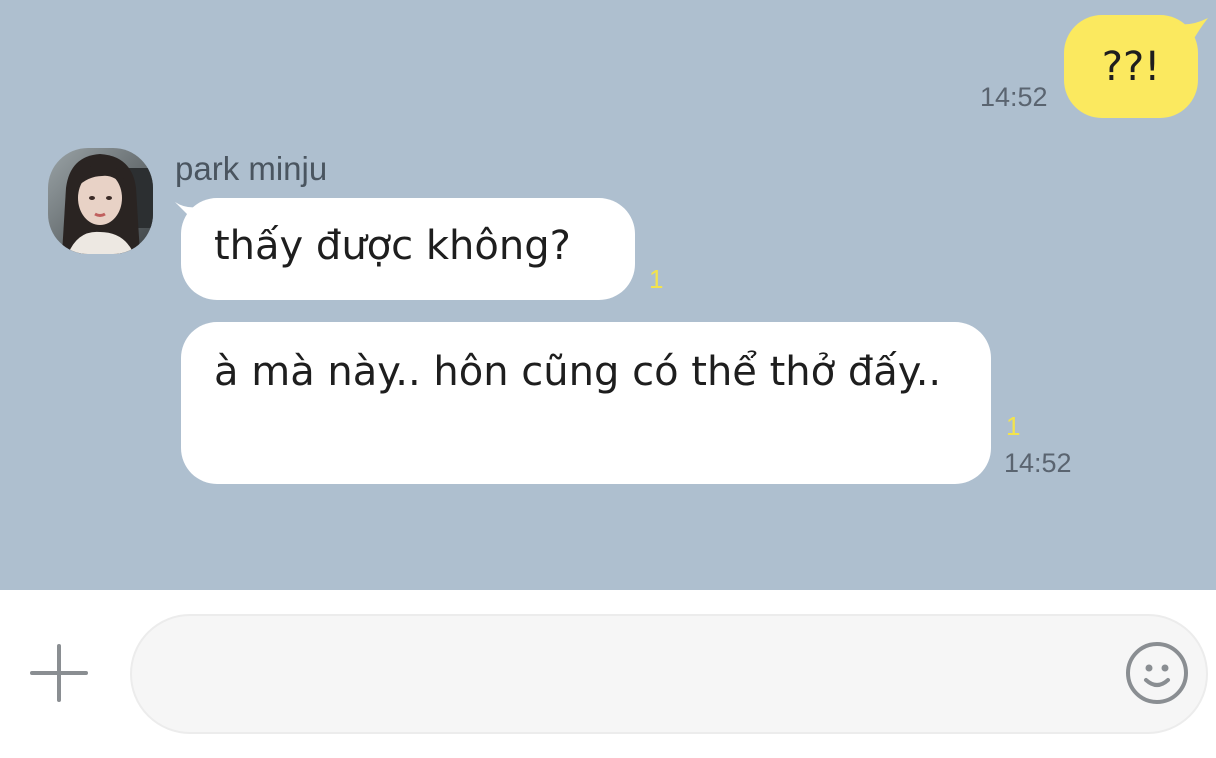  What do you see at coordinates (392, 246) in the screenshot?
I see `incoming-message-text: thấy được không?` at bounding box center [392, 246].